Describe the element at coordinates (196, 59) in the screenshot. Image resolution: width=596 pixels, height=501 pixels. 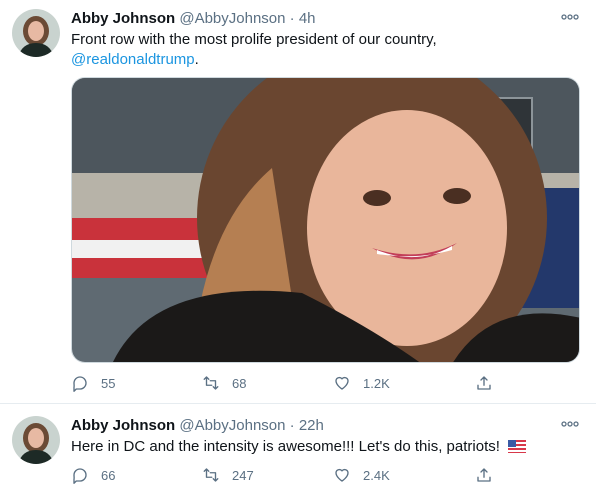
I see `tweet-body-end: .` at that location.